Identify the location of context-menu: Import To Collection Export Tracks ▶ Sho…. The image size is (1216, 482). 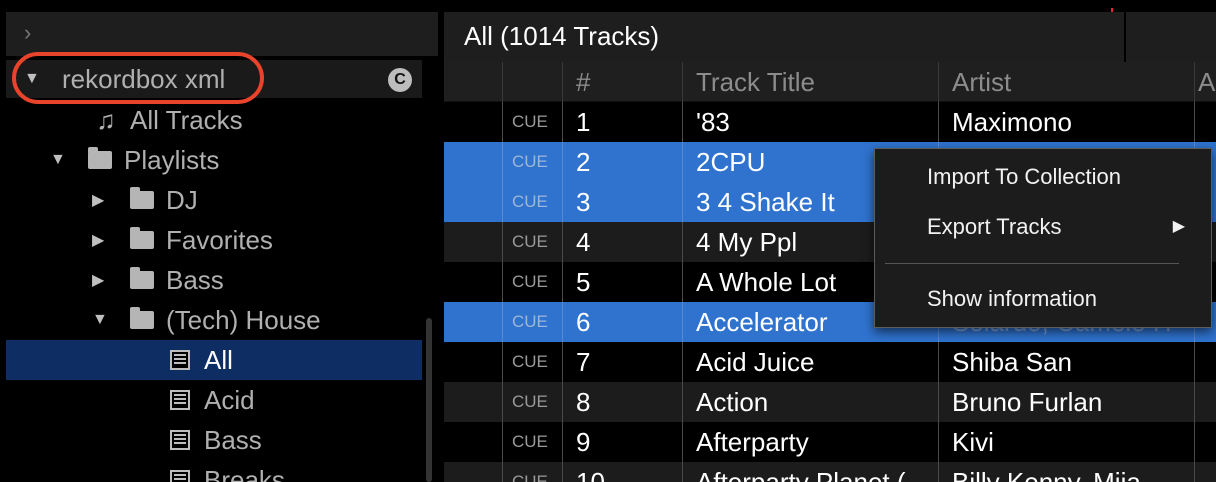
(1043, 238).